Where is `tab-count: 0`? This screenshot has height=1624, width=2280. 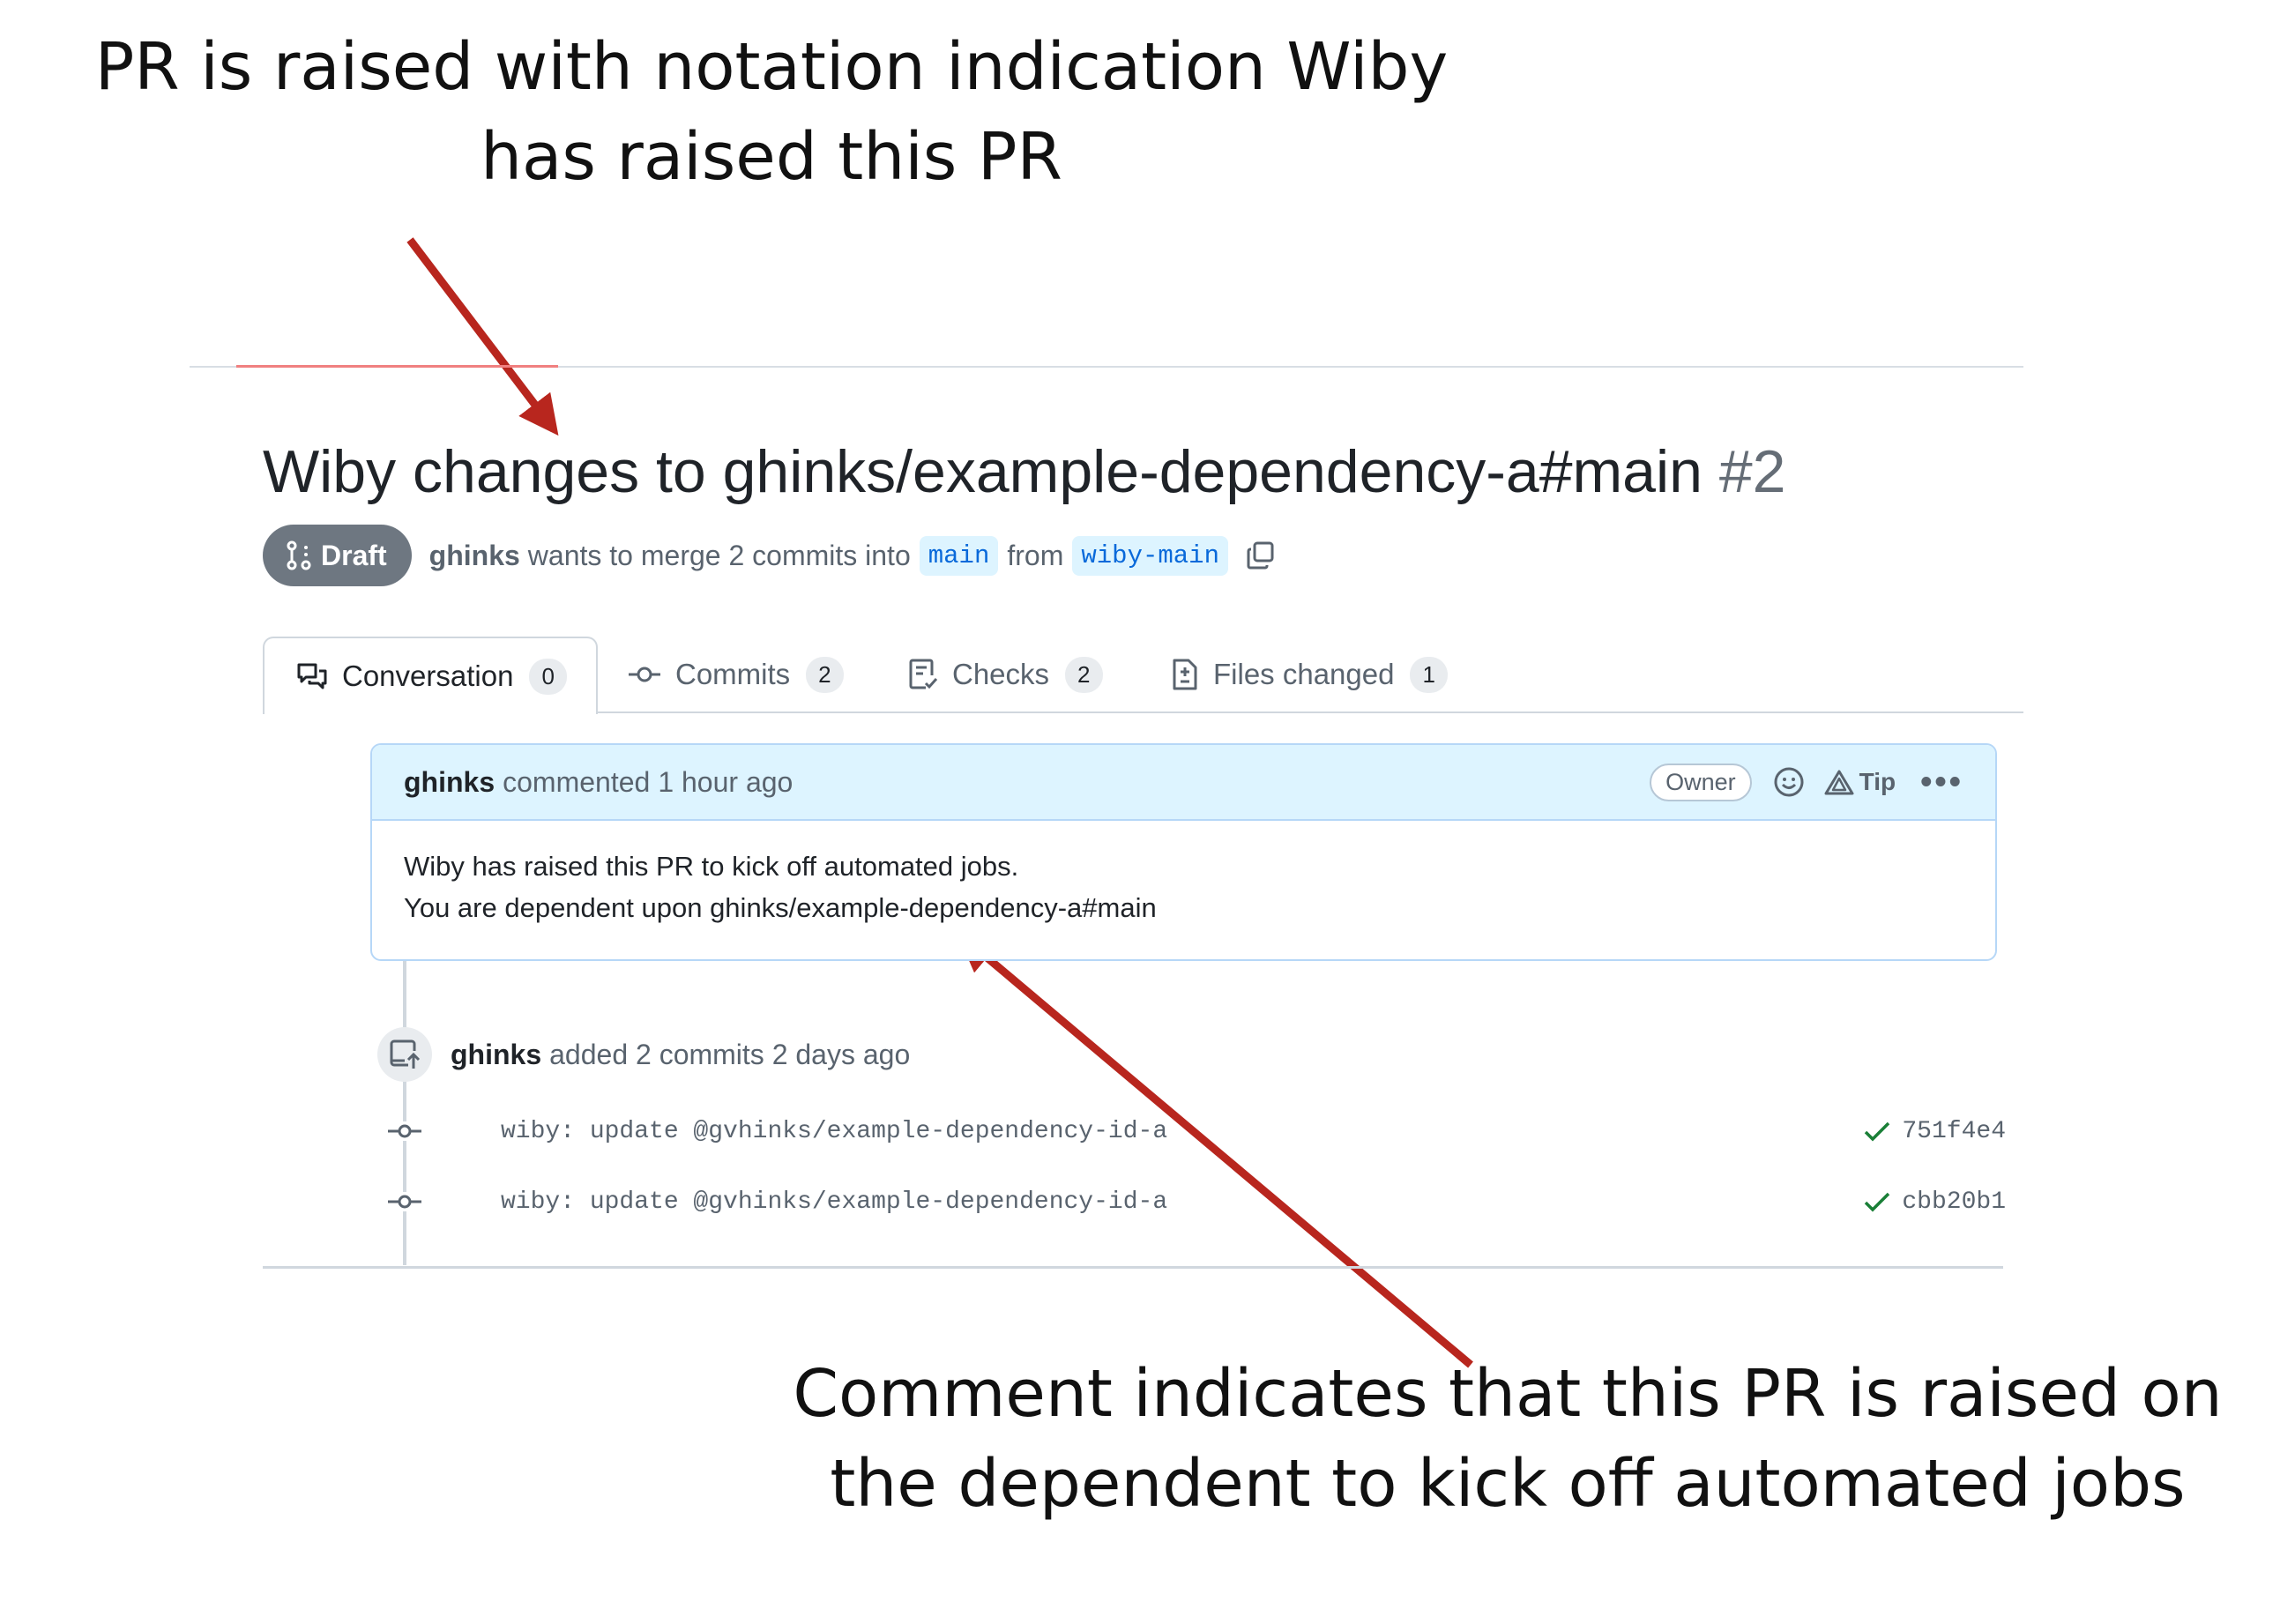 tab-count: 0 is located at coordinates (548, 676).